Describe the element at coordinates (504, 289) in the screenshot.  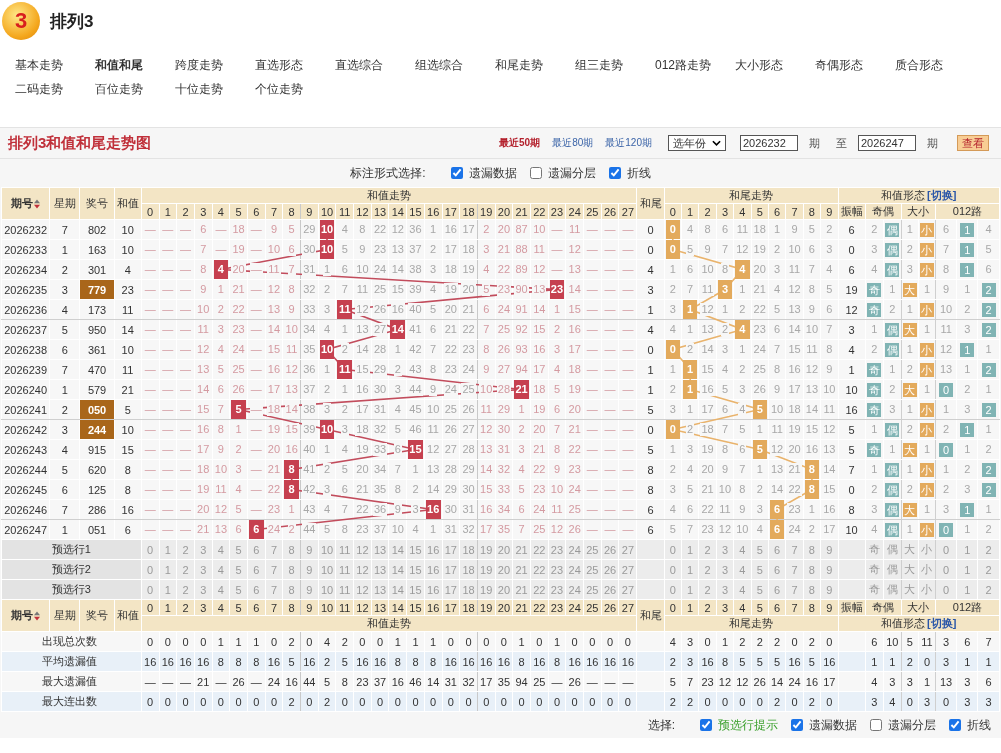
I see `omission-value: 23` at that location.